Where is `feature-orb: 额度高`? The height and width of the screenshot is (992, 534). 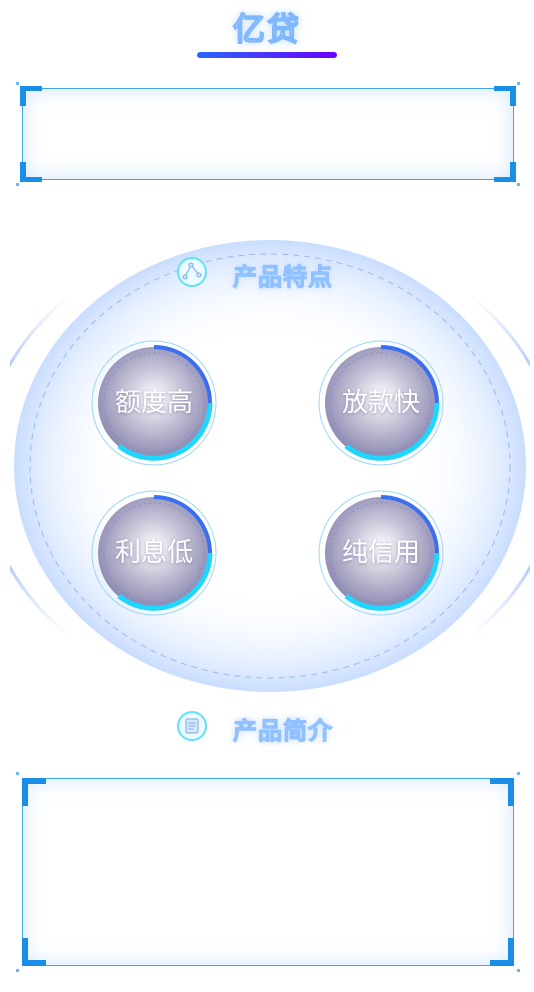 feature-orb: 额度高 is located at coordinates (154, 403).